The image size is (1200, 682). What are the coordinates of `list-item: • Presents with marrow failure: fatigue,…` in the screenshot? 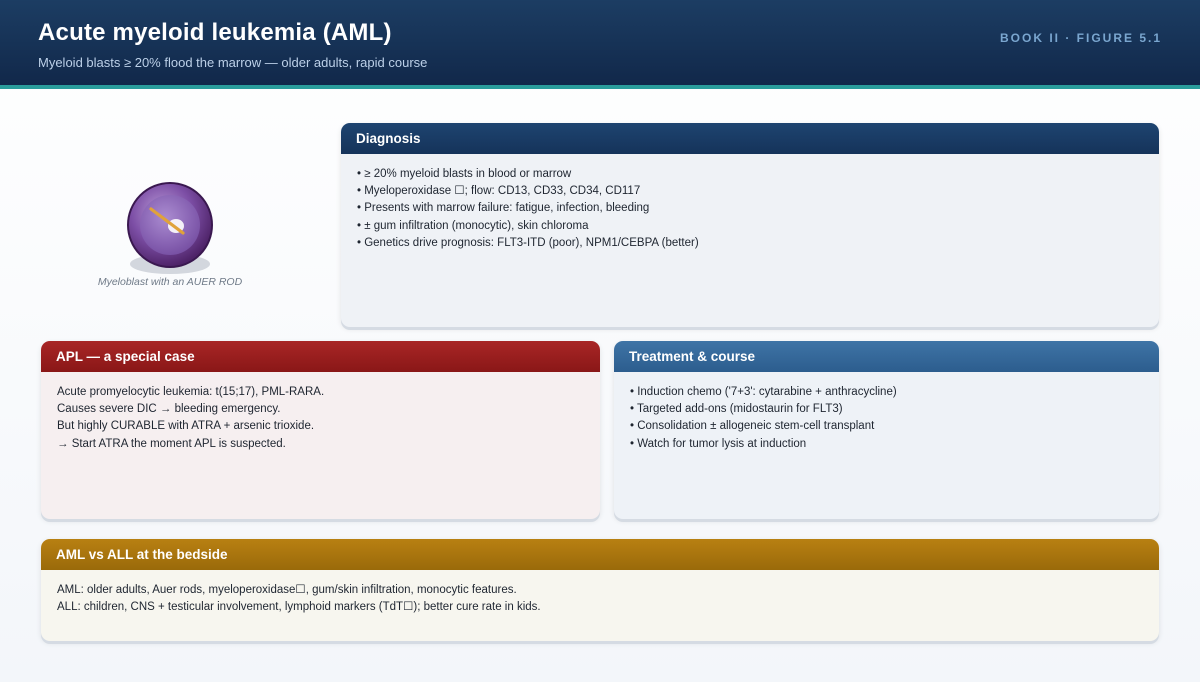 It's located at (503, 208).